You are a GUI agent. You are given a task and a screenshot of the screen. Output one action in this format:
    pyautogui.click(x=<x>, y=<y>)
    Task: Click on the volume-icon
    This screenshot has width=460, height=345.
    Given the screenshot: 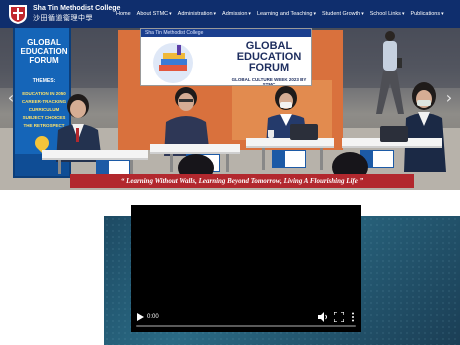 What is the action you would take?
    pyautogui.click(x=323, y=317)
    